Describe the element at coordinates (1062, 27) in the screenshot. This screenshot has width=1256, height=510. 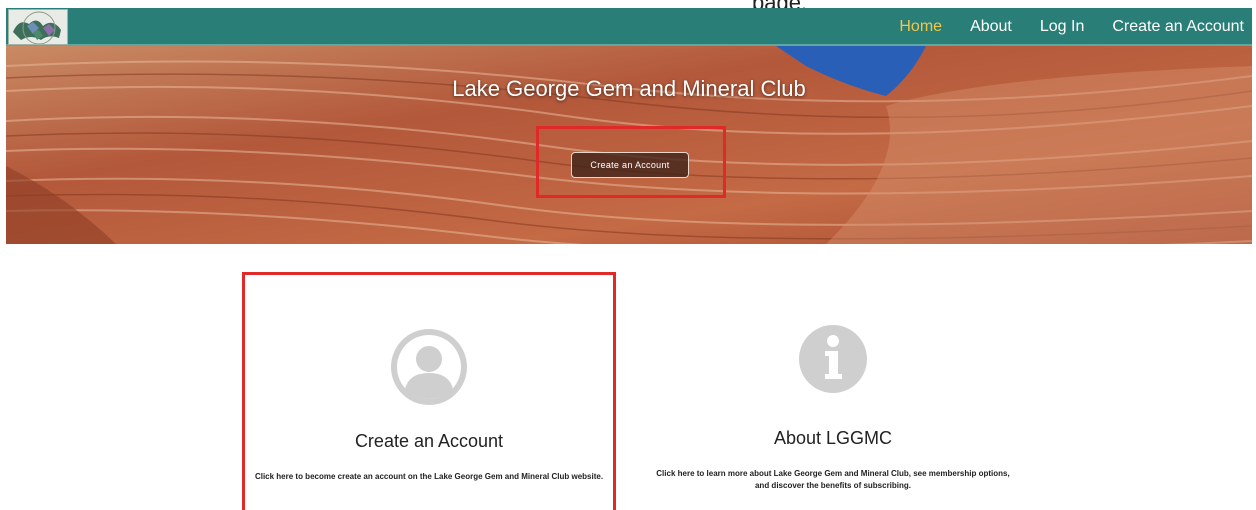
I see `nav-log-in: Log In` at that location.